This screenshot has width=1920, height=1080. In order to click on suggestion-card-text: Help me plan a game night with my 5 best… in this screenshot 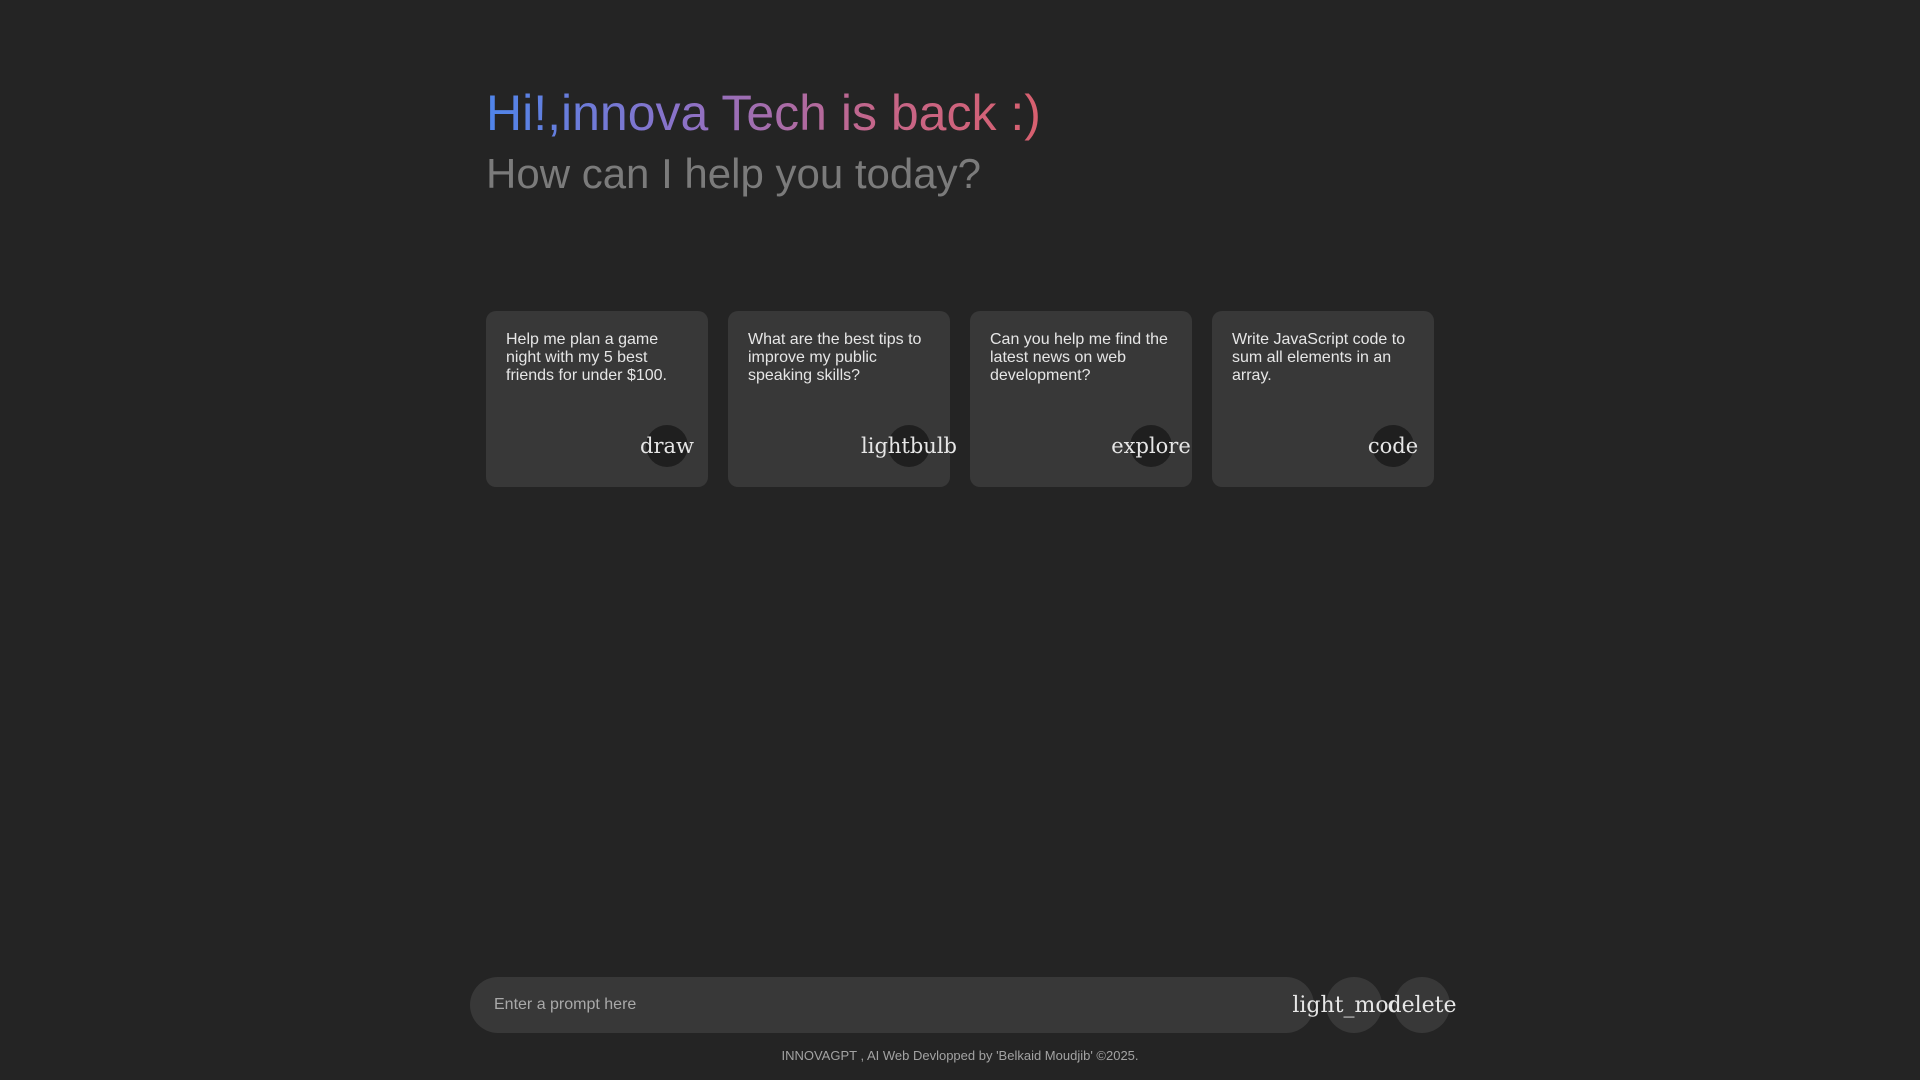, I will do `click(586, 357)`.